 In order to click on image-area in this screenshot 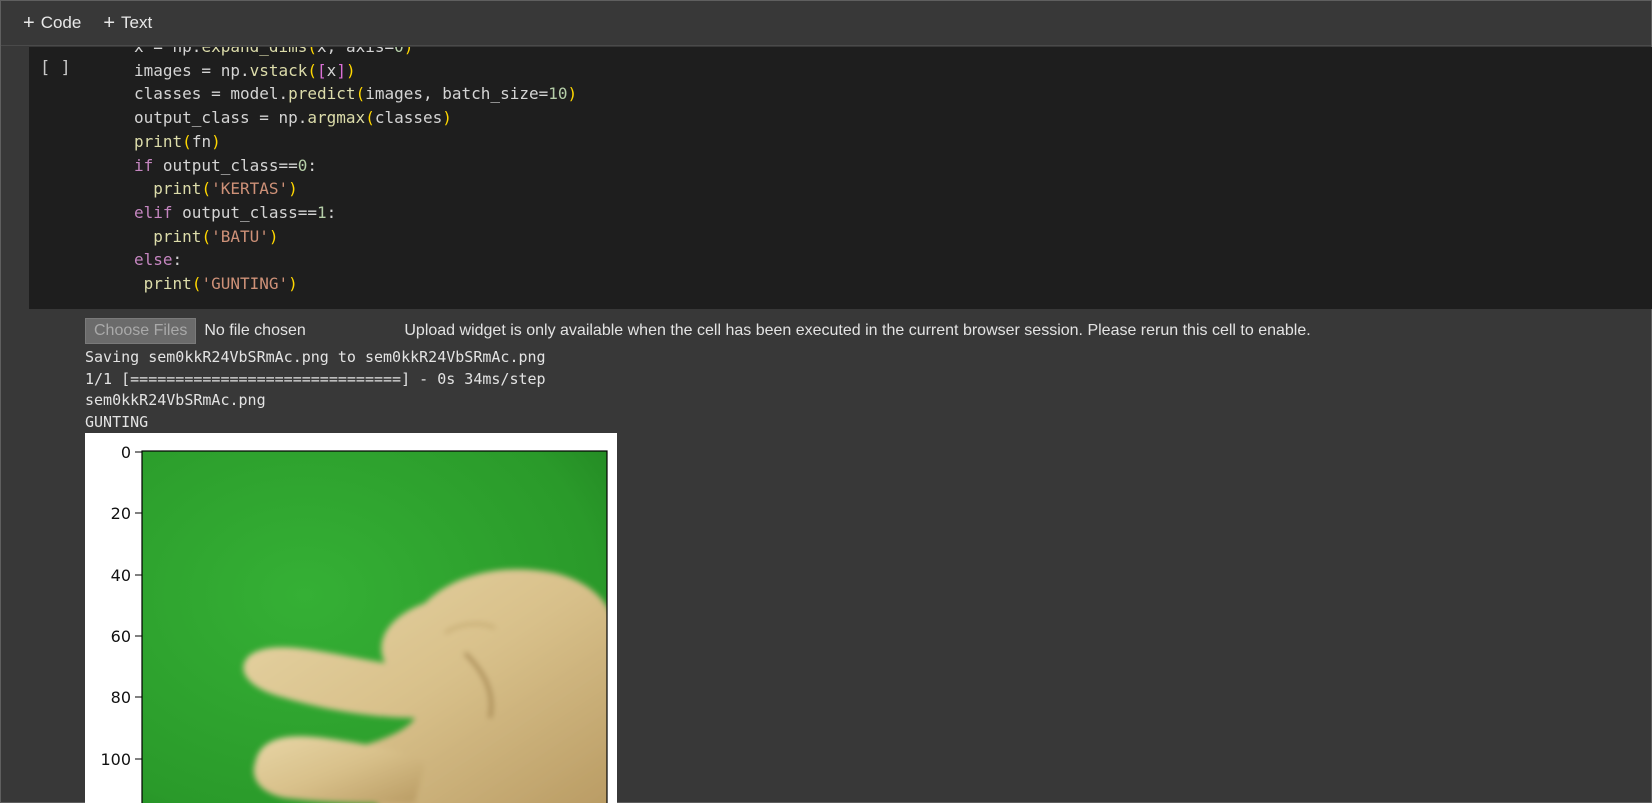, I will do `click(374, 626)`.